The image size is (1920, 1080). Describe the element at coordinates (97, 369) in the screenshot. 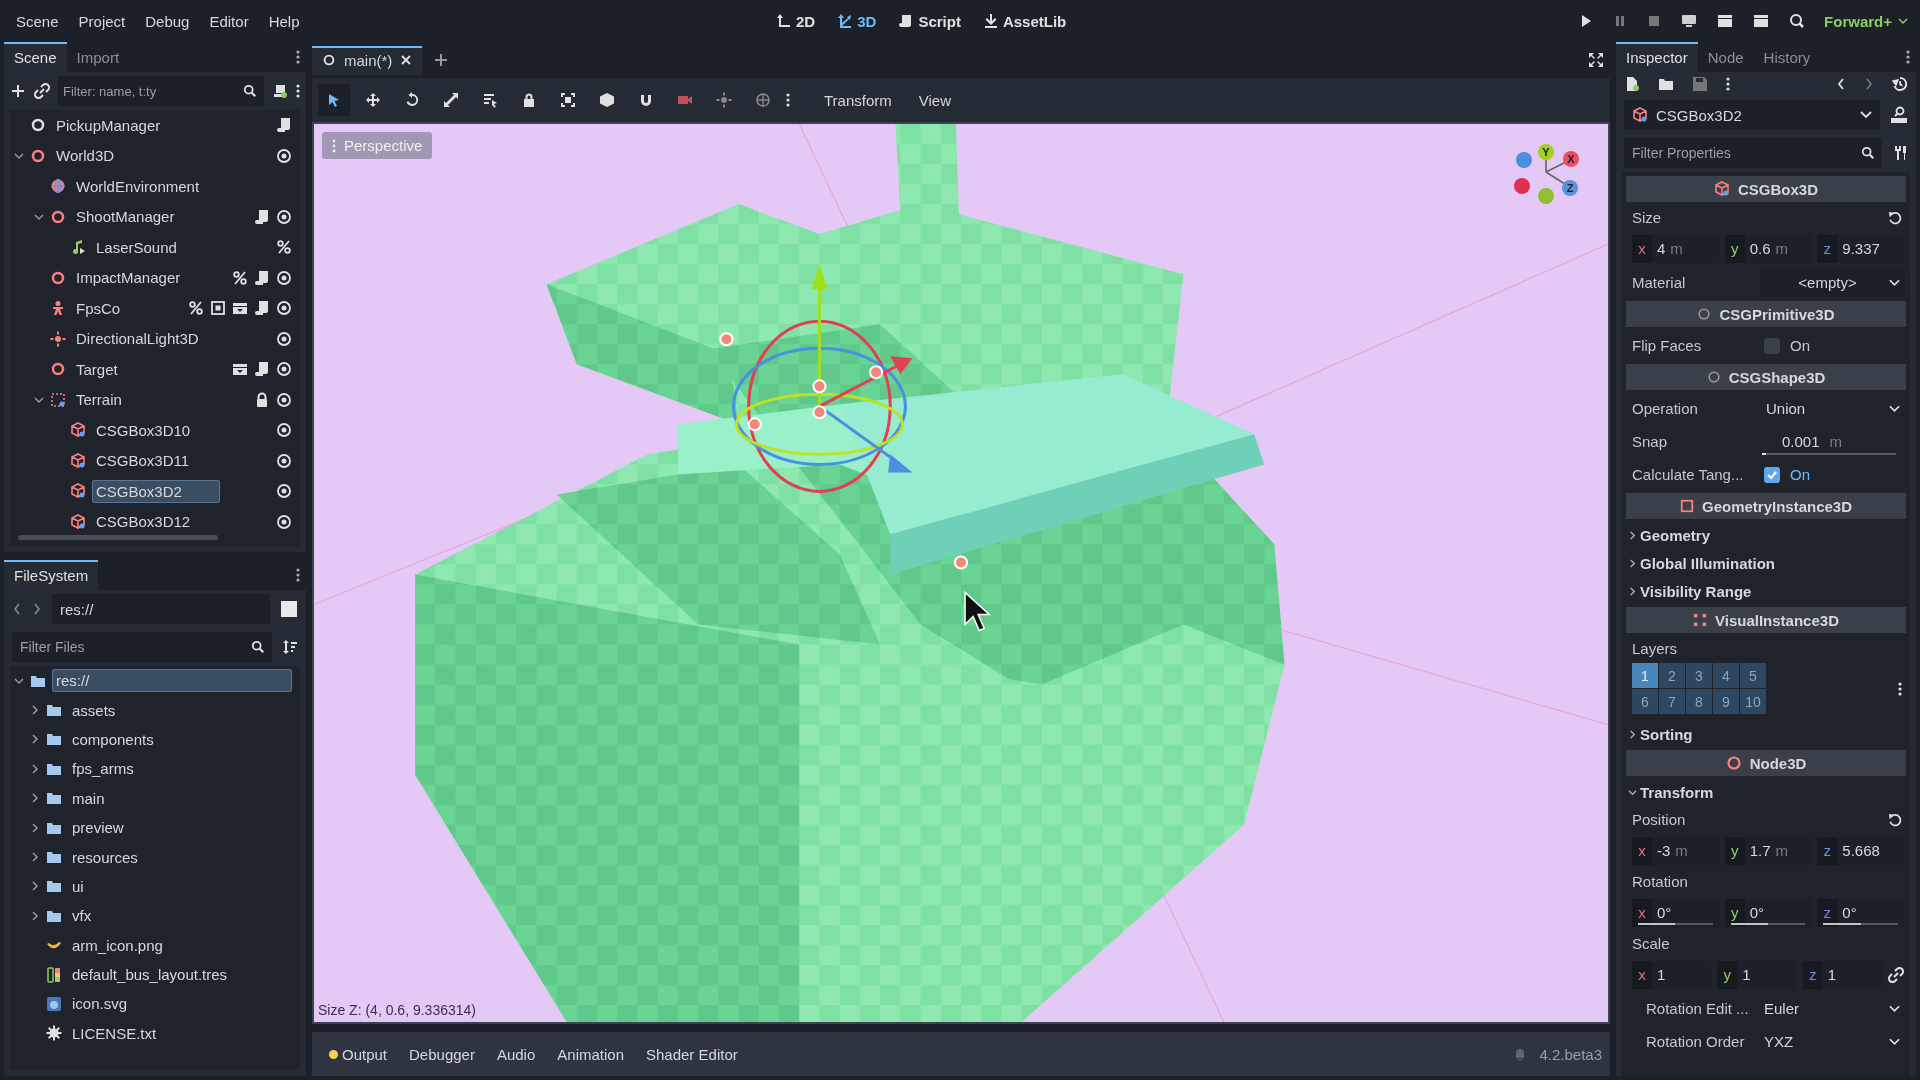

I see `scene-tree-item: Target` at that location.